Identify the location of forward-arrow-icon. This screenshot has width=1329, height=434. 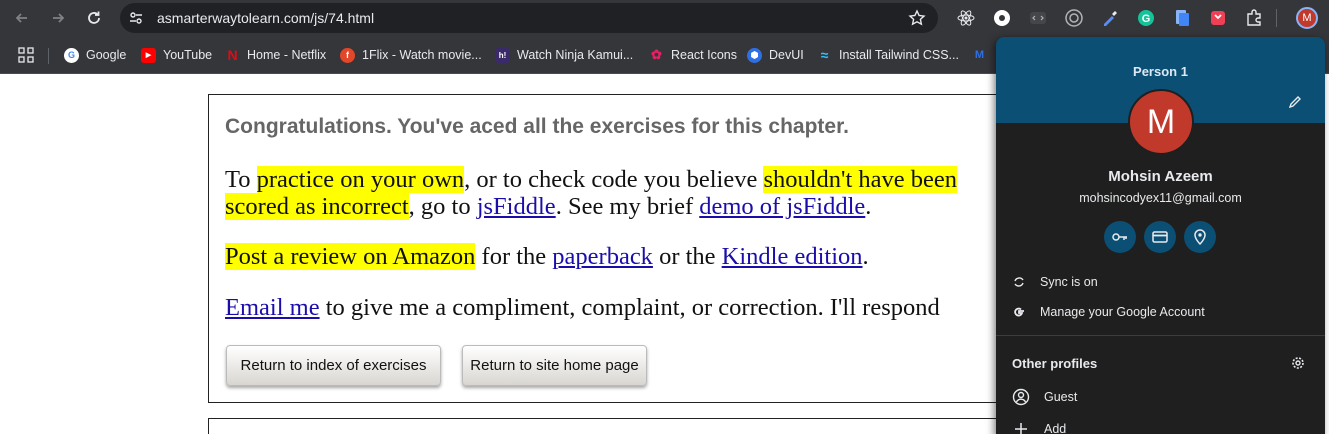
(59, 18).